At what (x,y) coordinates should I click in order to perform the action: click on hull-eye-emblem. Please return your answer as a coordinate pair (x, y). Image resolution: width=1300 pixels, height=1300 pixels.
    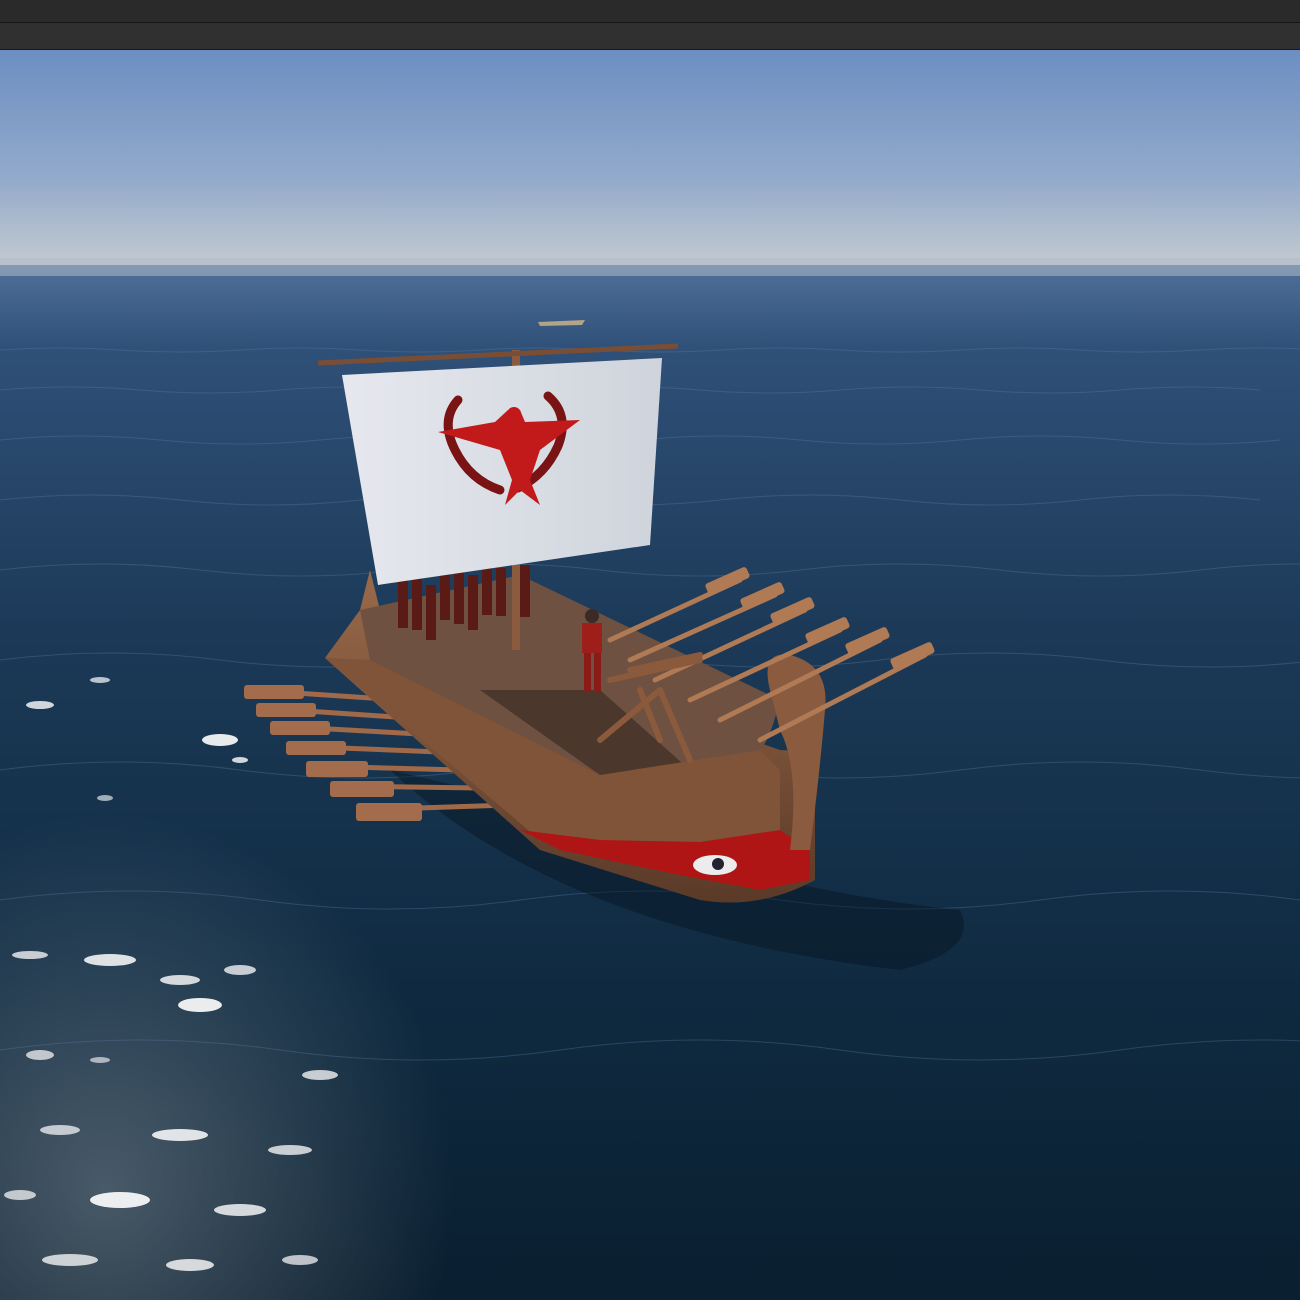
    Looking at the image, I should click on (715, 865).